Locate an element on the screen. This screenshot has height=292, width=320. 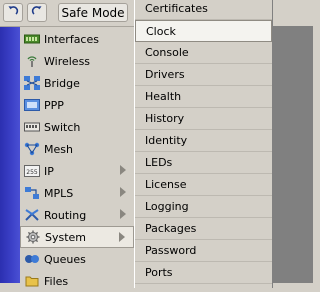
mpls-icon is located at coordinates (32, 193).